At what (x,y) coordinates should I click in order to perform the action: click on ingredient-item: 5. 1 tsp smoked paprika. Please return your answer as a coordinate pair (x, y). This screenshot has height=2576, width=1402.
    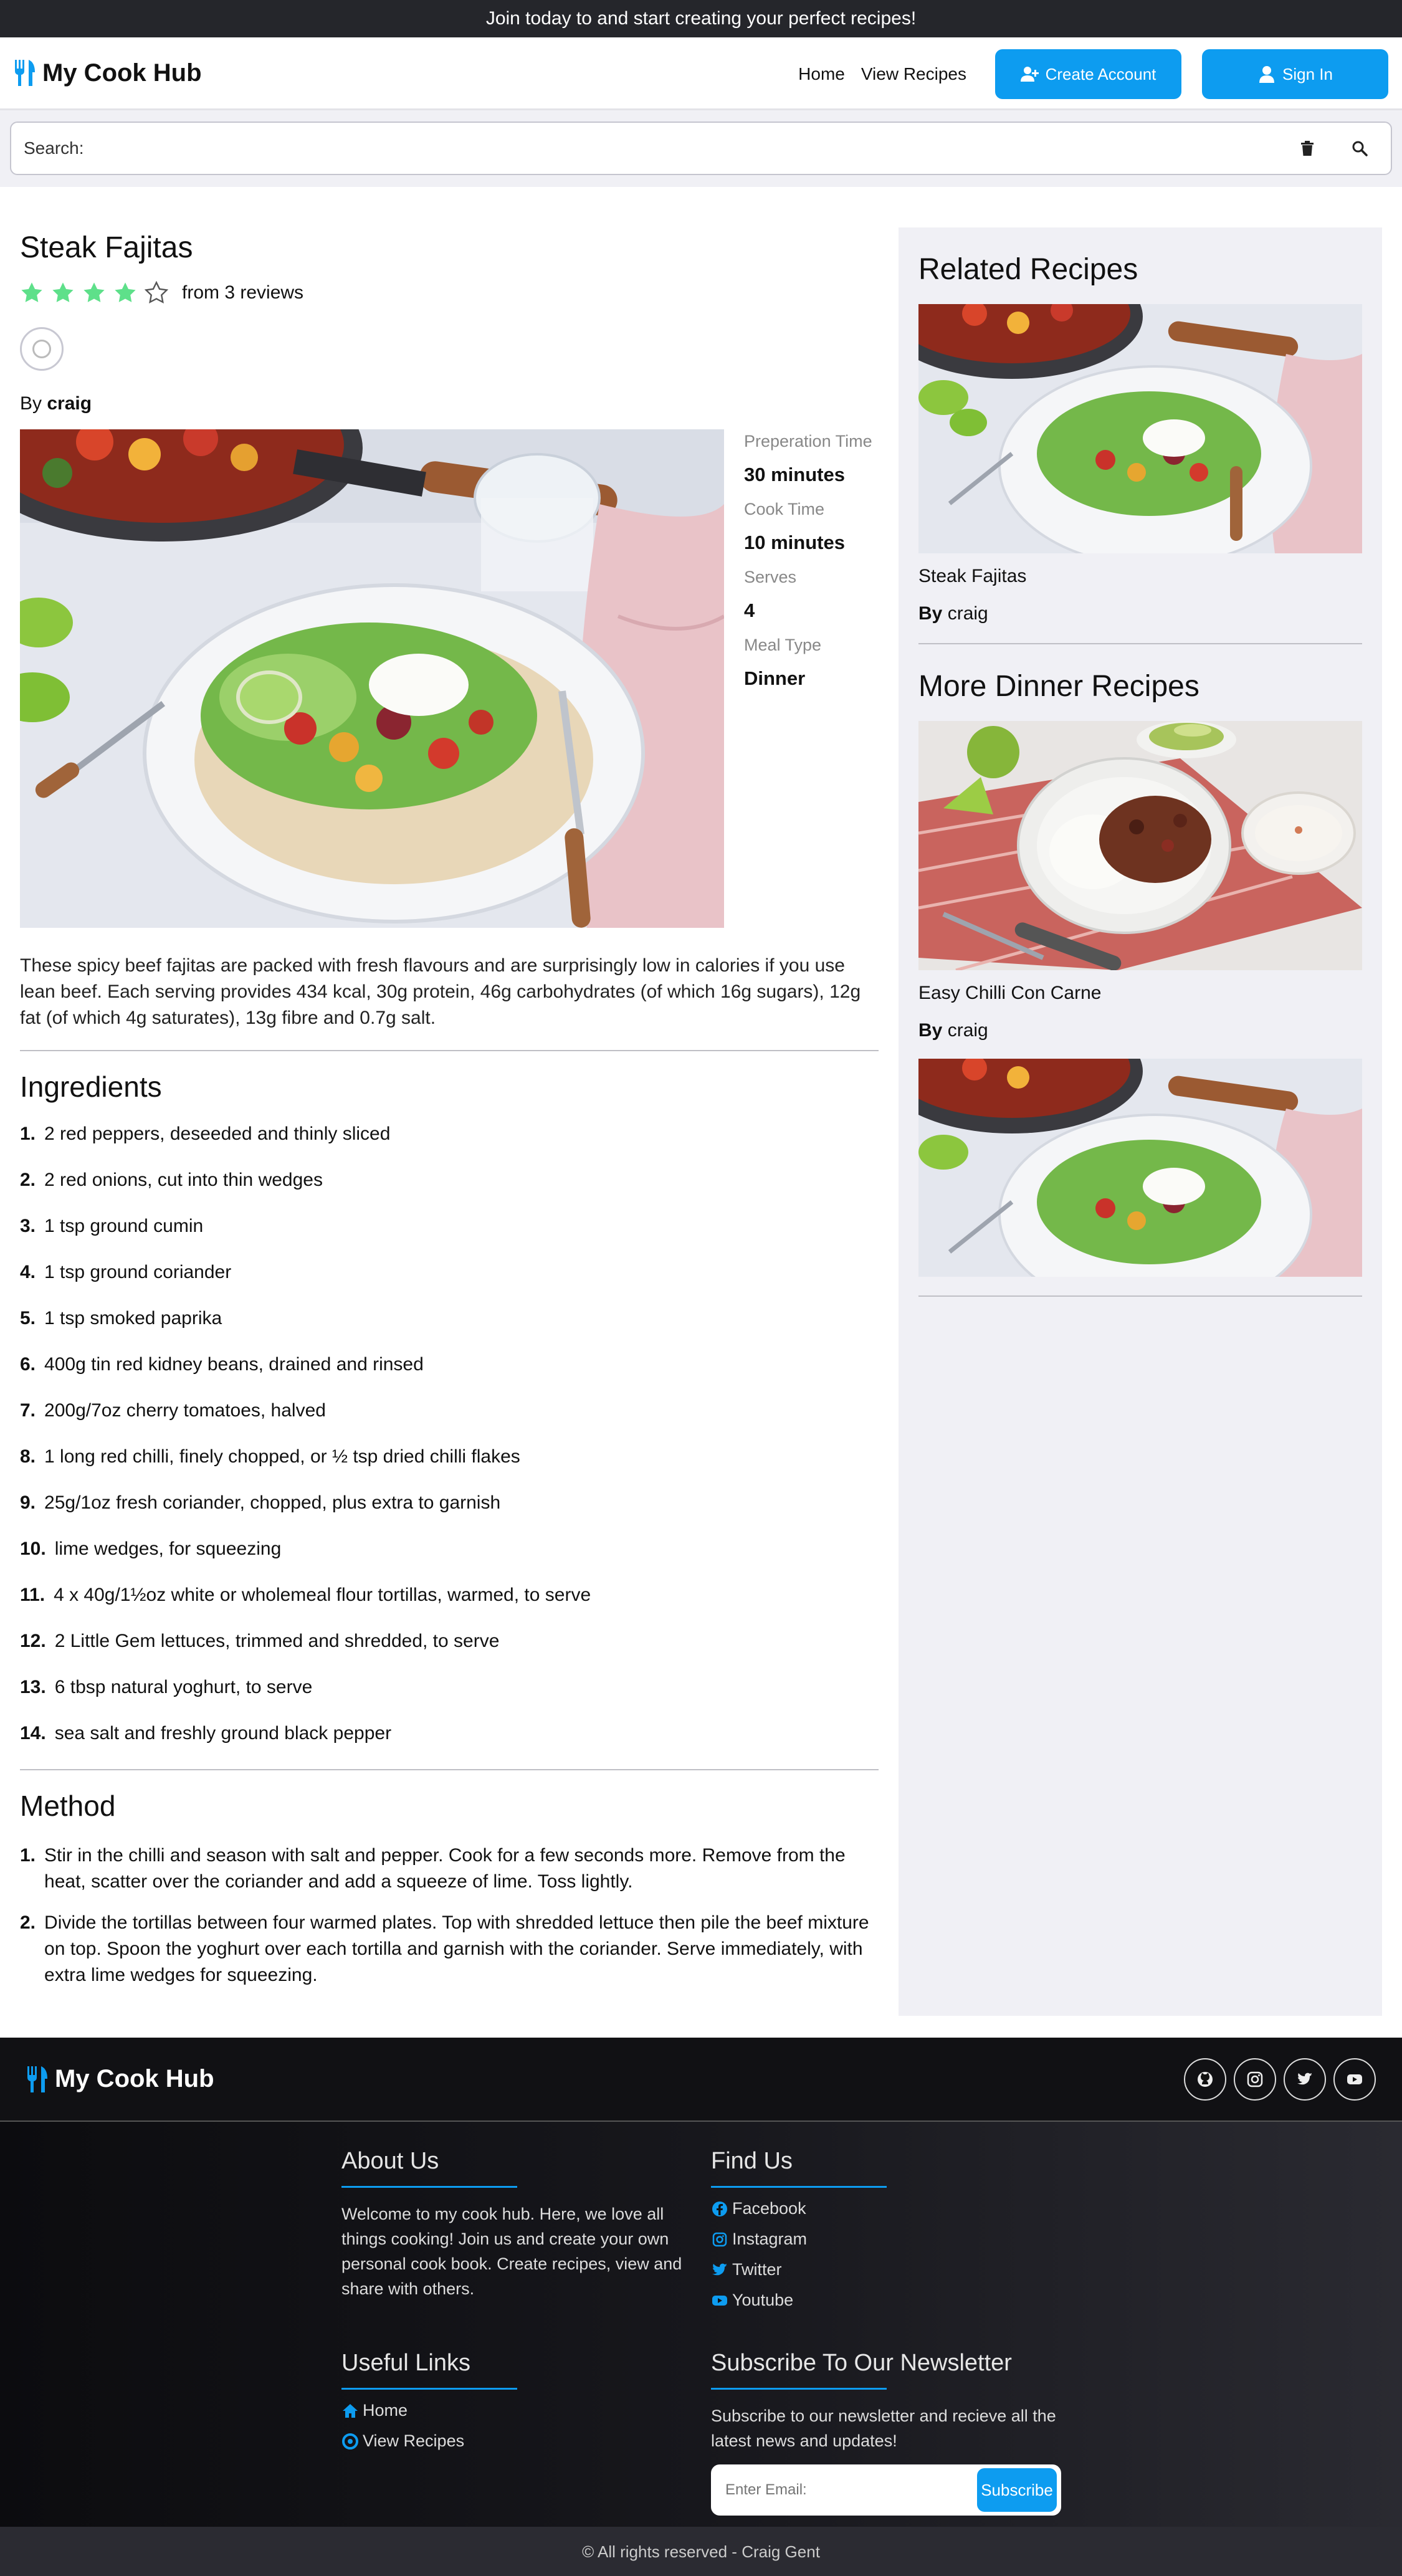
    Looking at the image, I should click on (121, 1319).